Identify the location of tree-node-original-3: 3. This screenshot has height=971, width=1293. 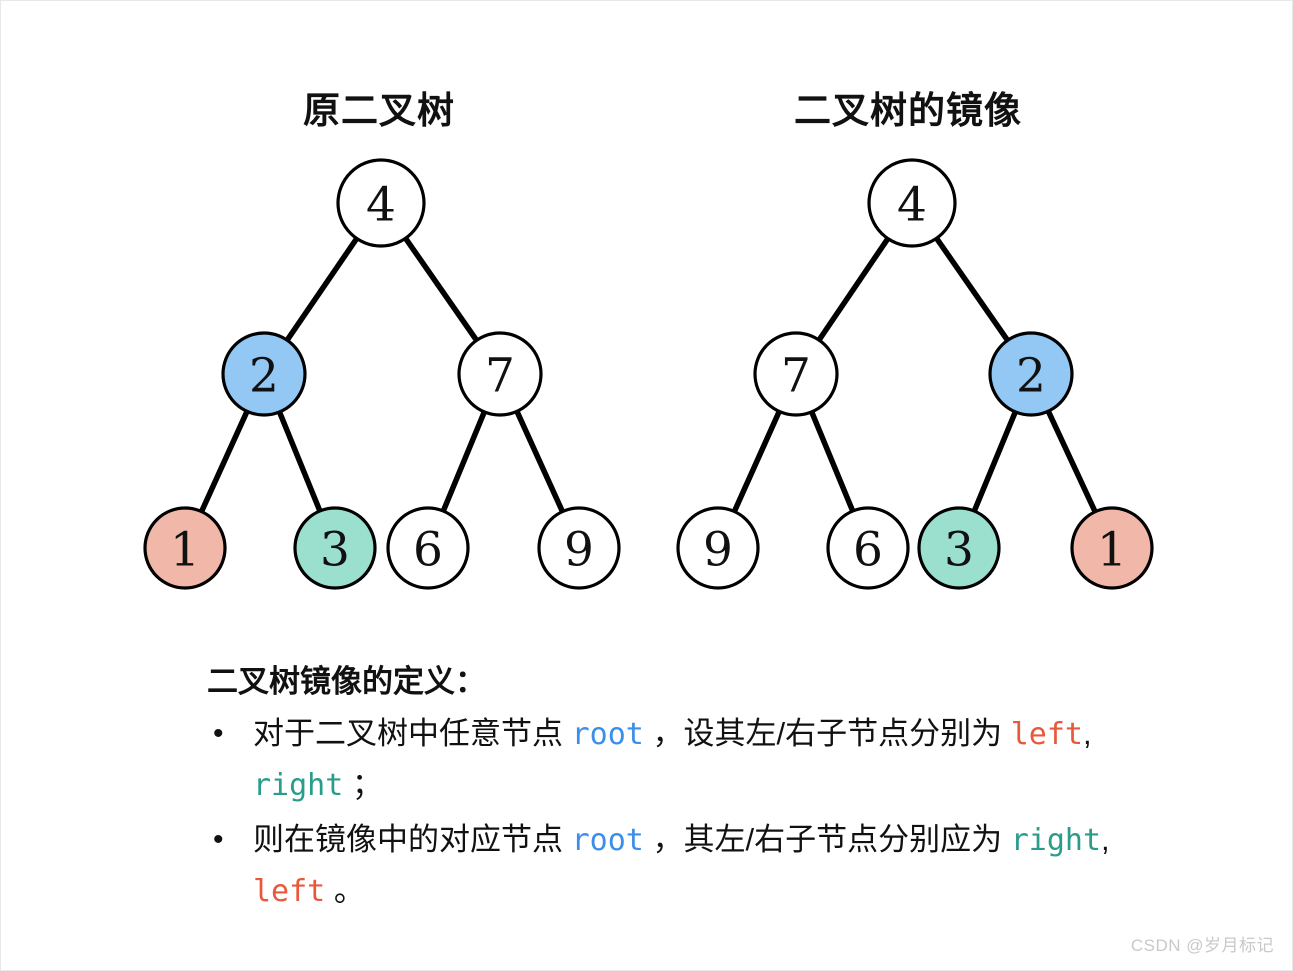
(335, 548).